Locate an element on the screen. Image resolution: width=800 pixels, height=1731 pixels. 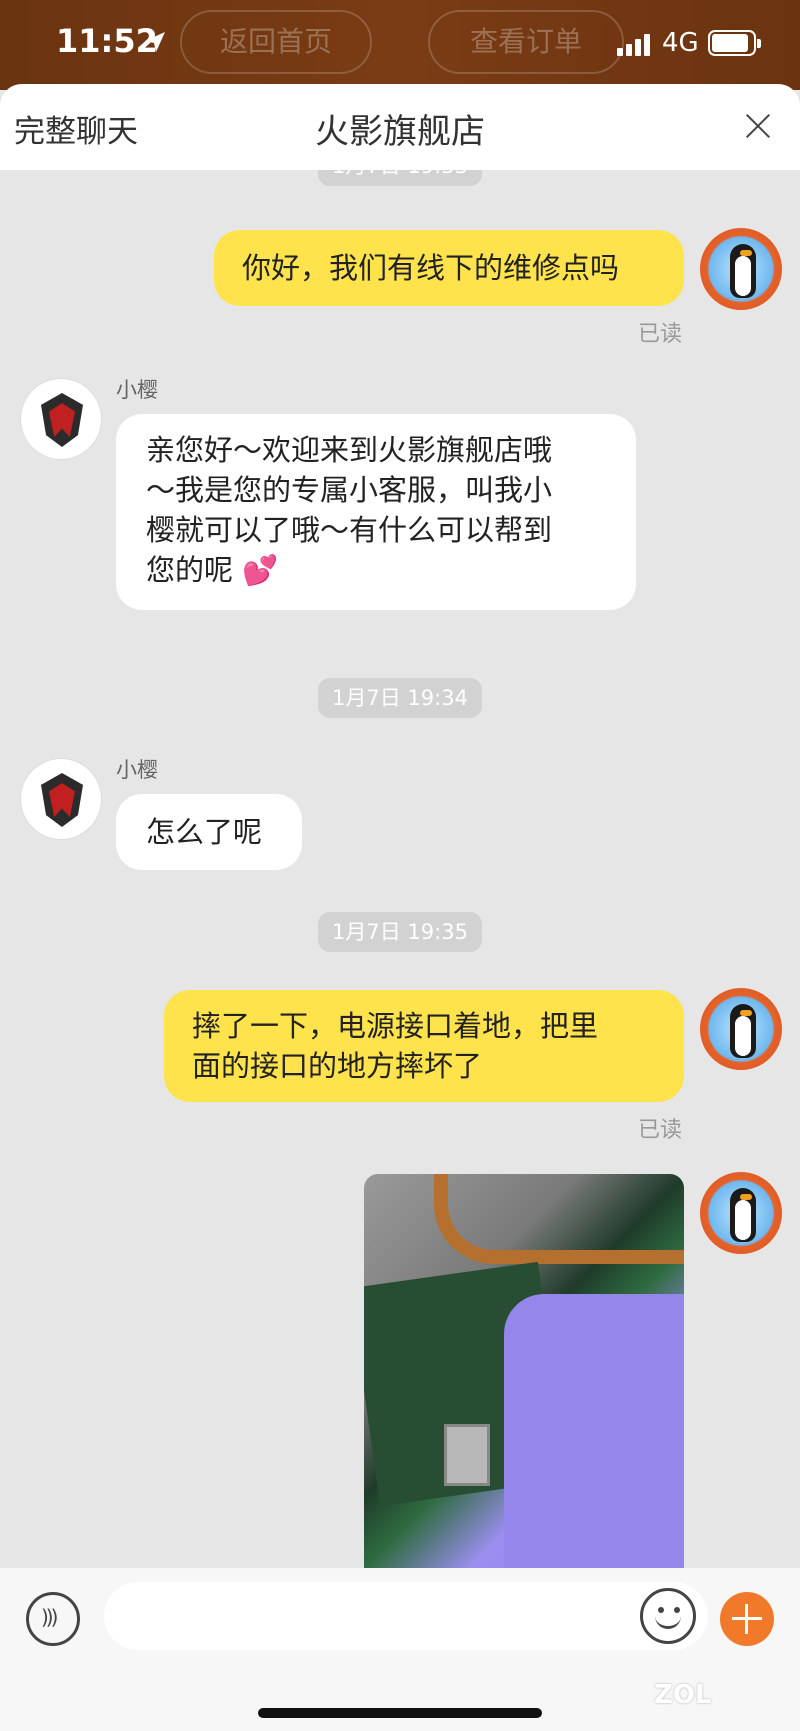
my-message-bubble: 你好，我们有线下的维修点吗 is located at coordinates (449, 268).